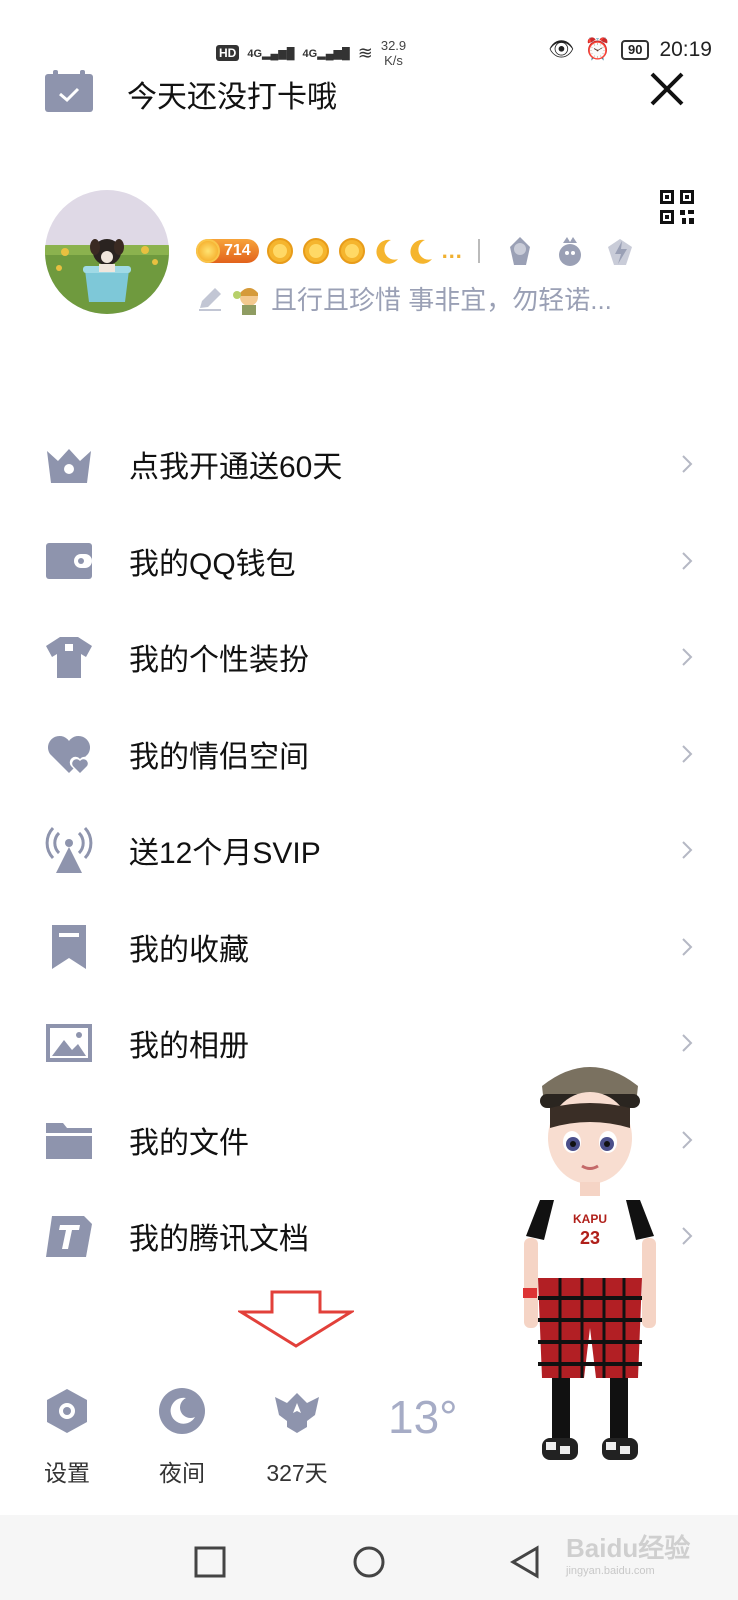  What do you see at coordinates (369, 561) in the screenshot?
I see `menu-item-wallet: 我的QQ钱包` at bounding box center [369, 561].